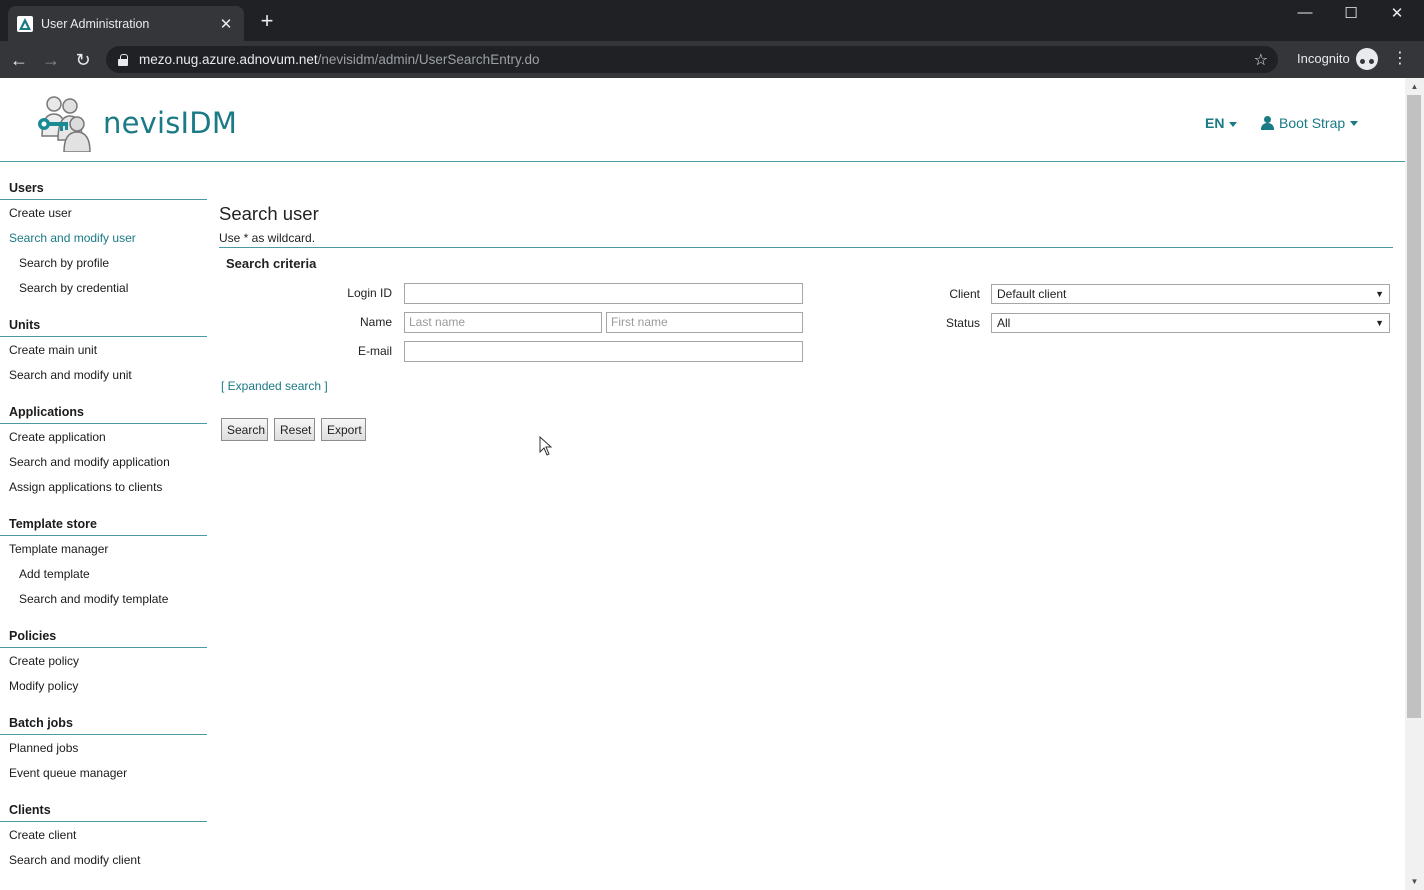  Describe the element at coordinates (103, 324) in the screenshot. I see `sidebar-heading: Units` at that location.